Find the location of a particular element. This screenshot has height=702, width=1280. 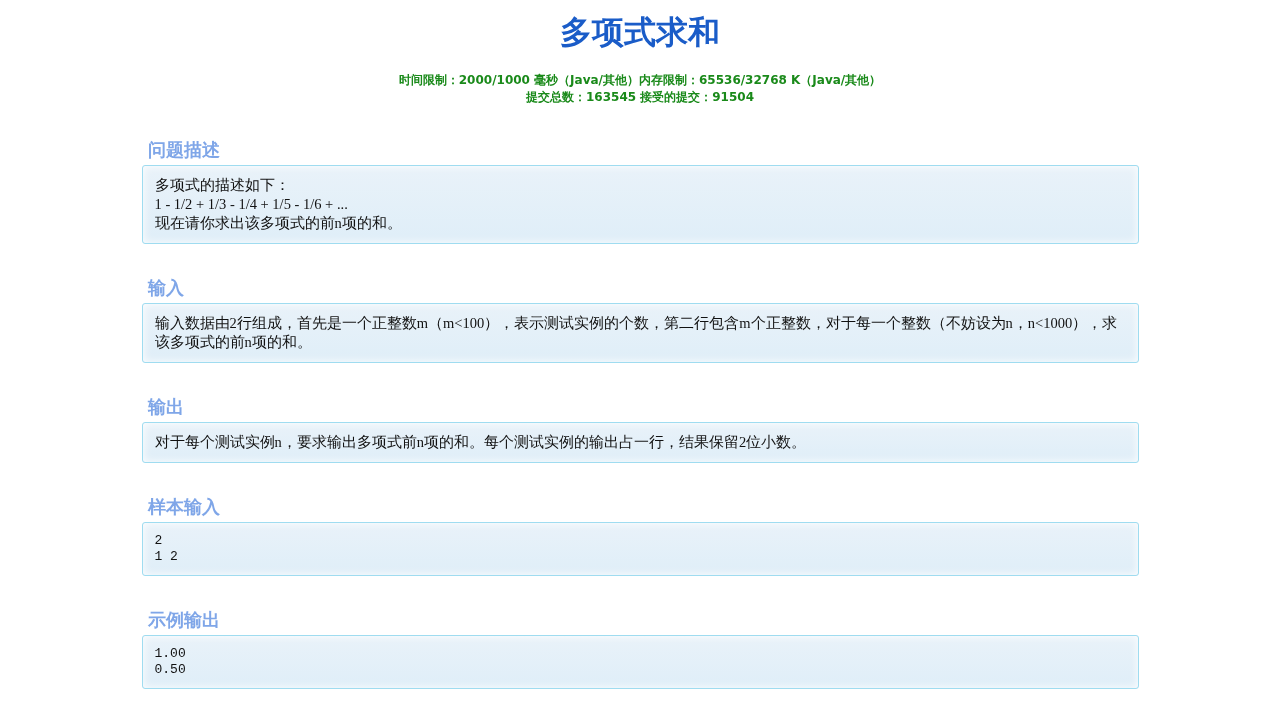

section-heading: 问题描述 is located at coordinates (183, 150).